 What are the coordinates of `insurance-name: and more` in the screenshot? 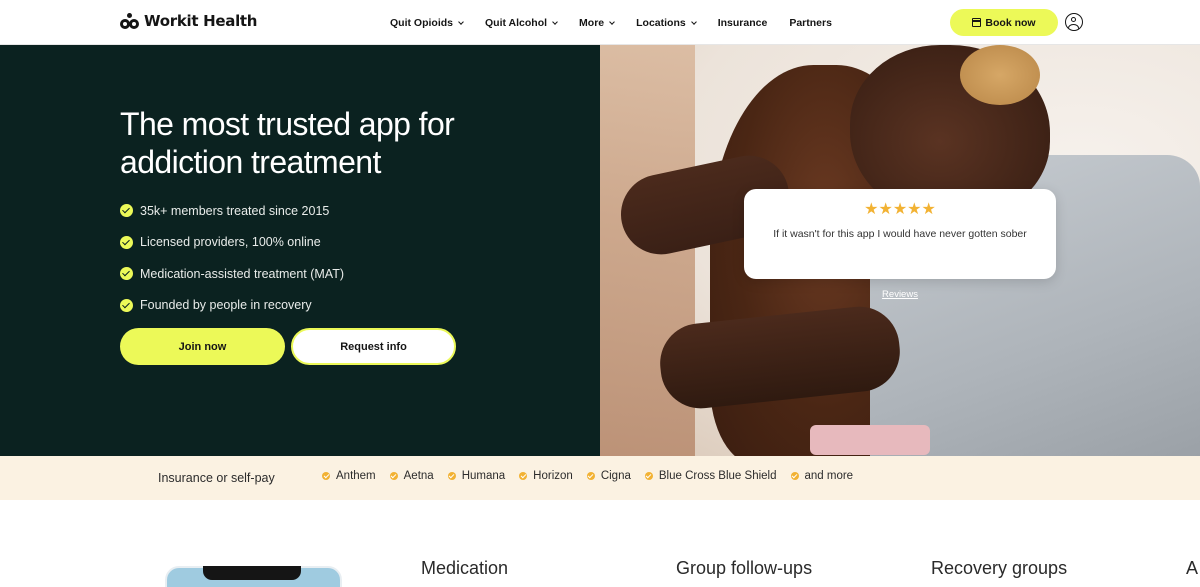 It's located at (829, 476).